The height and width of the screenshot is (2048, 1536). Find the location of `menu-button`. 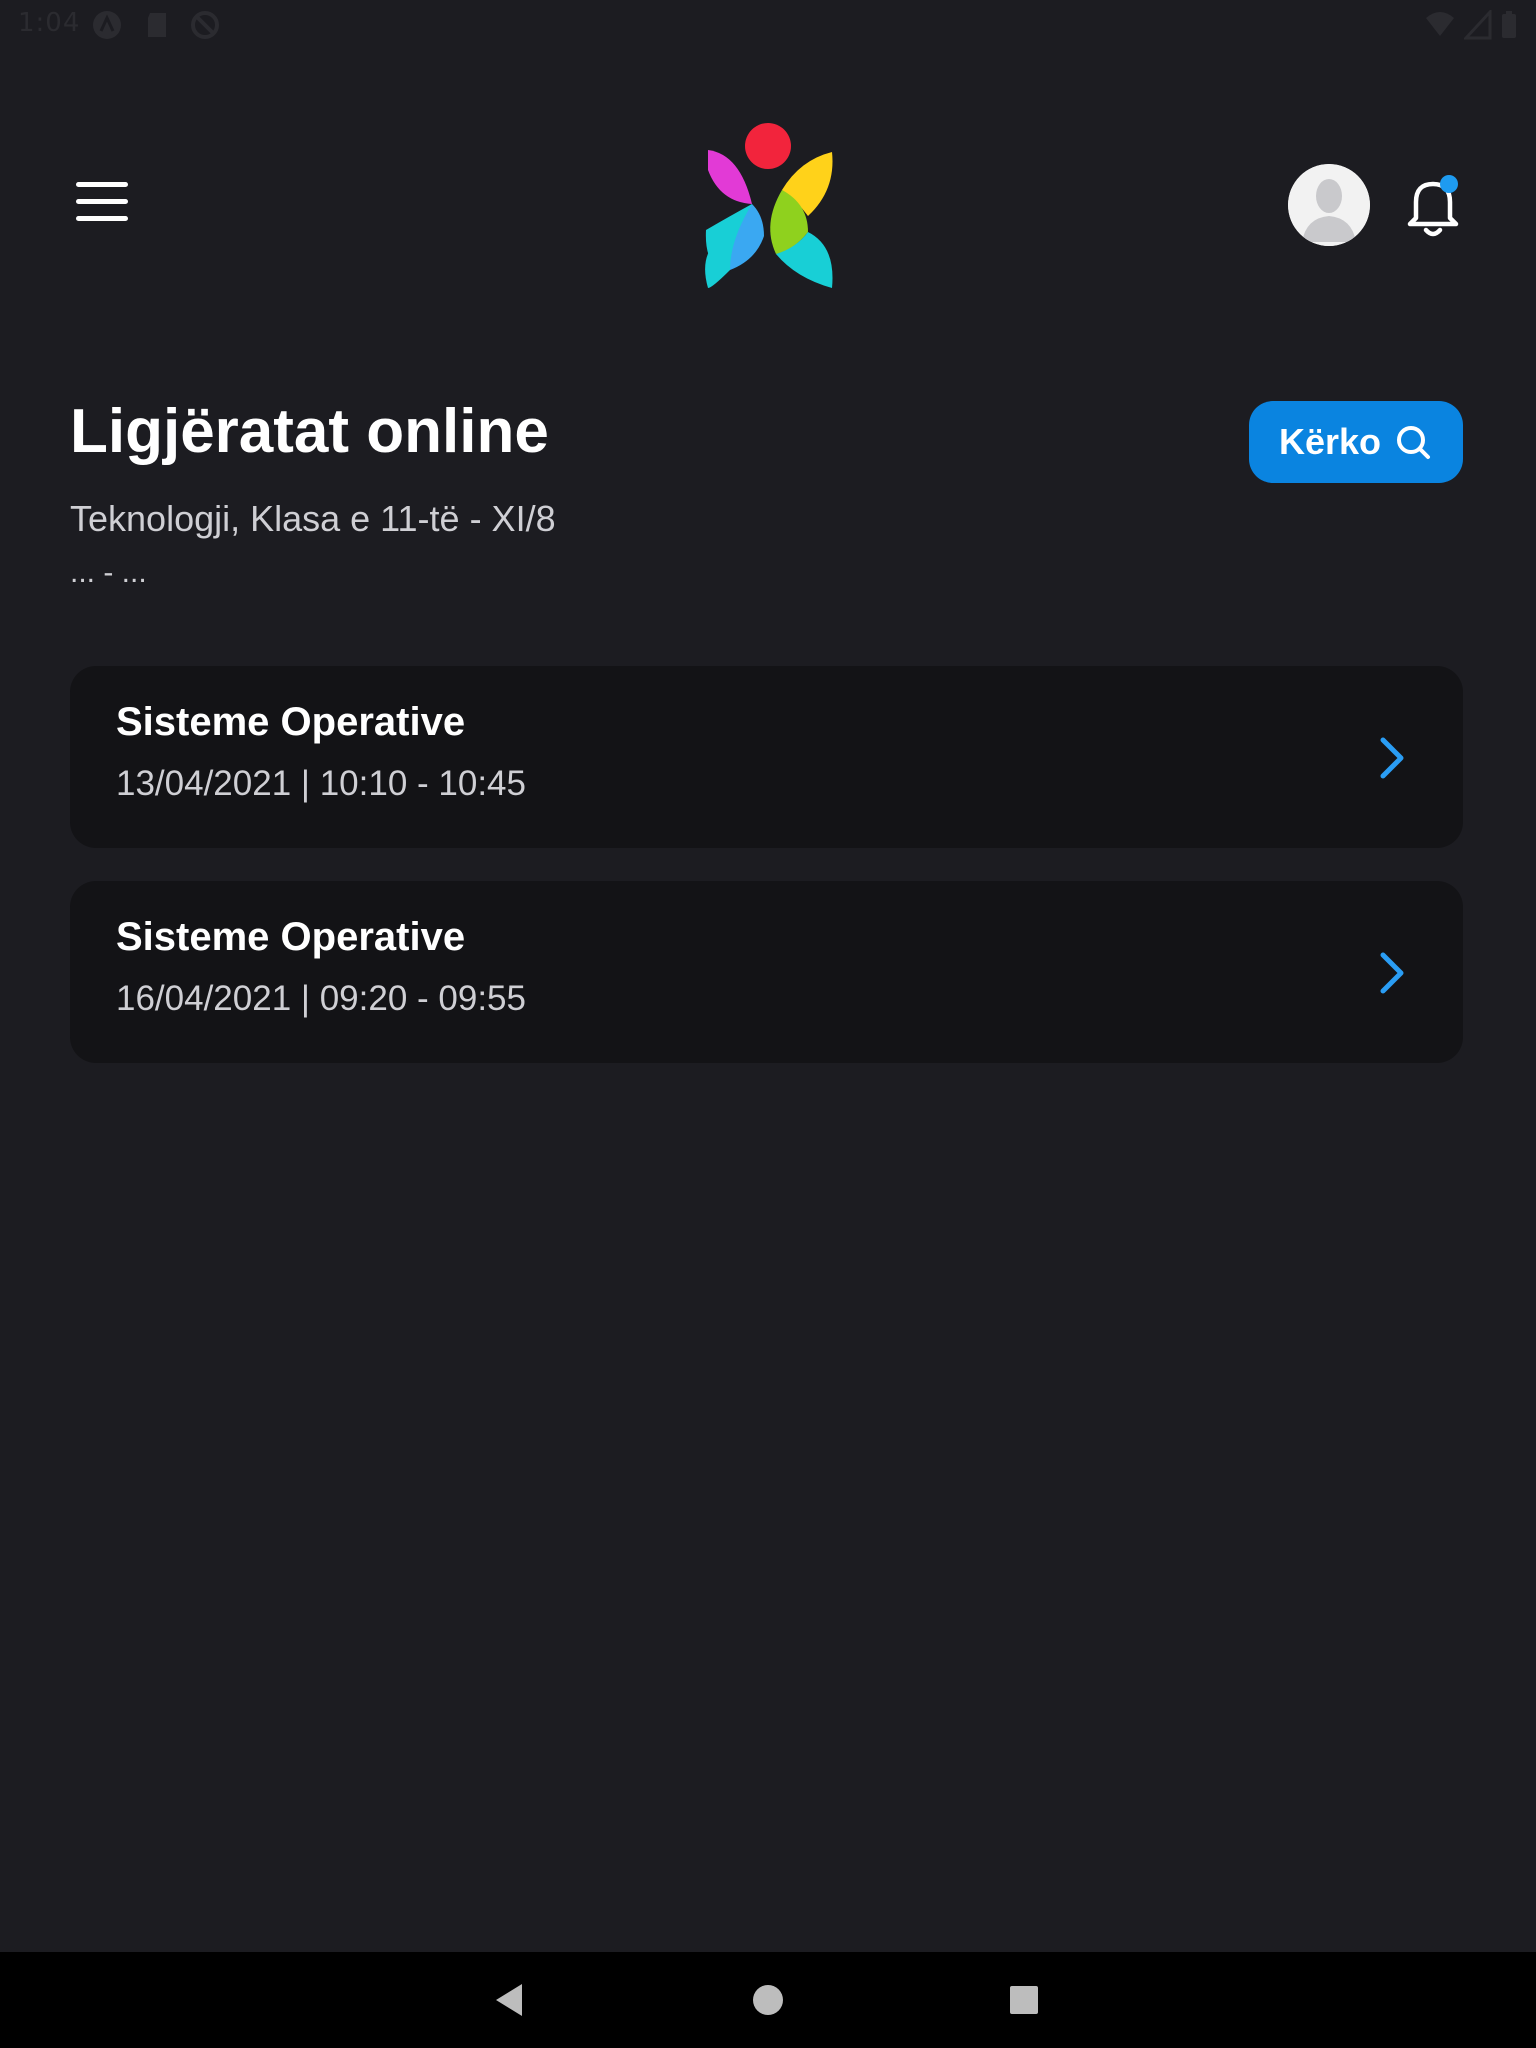

menu-button is located at coordinates (102, 202).